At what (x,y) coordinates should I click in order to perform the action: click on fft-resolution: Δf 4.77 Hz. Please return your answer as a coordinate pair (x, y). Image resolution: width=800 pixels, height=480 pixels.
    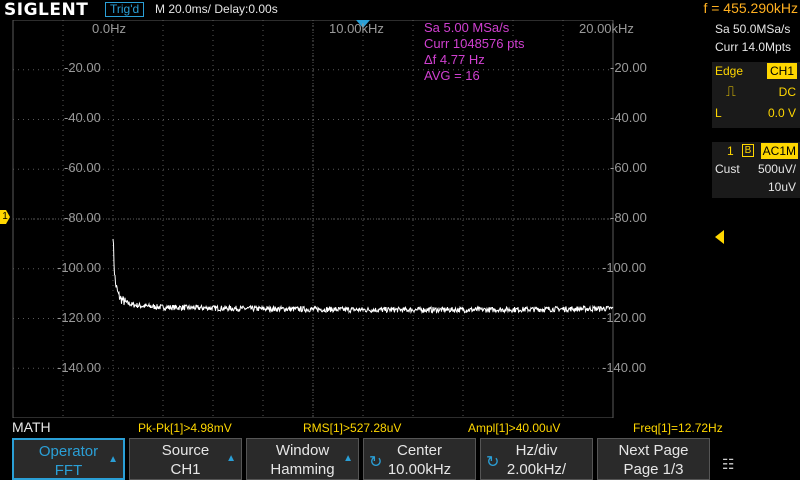
    Looking at the image, I should click on (454, 59).